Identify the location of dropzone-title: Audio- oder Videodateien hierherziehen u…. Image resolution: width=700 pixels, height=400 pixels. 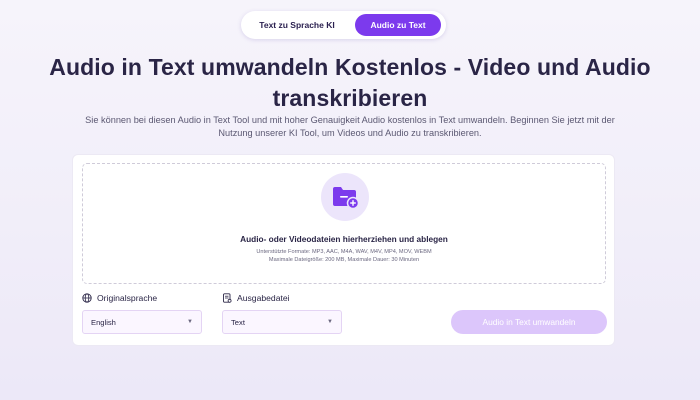
(344, 239).